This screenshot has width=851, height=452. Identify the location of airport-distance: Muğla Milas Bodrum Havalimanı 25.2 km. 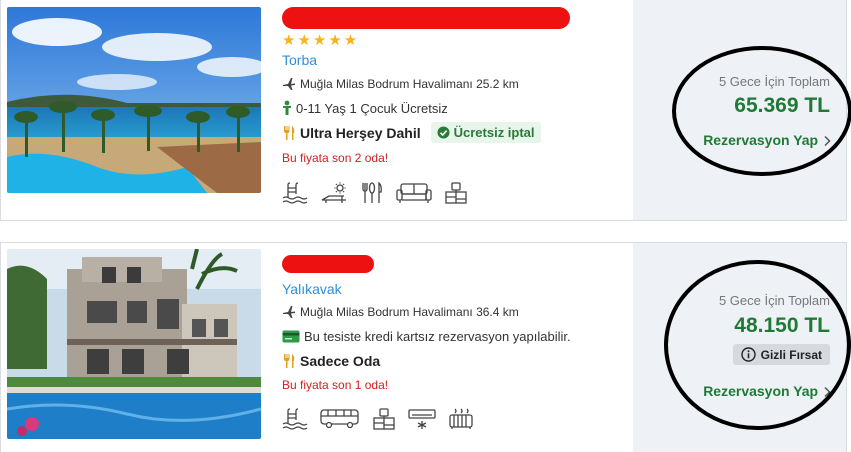
(400, 84).